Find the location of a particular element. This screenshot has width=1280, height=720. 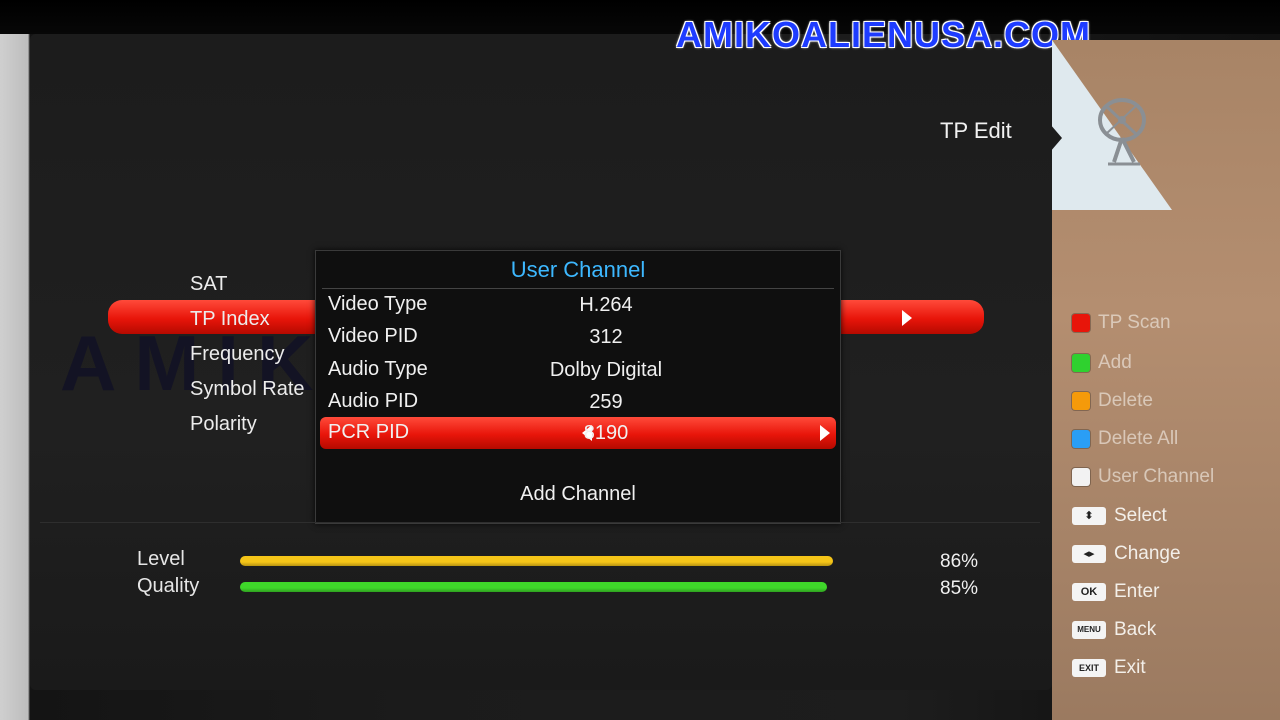

help-enter: OK Enter is located at coordinates (1115, 592).